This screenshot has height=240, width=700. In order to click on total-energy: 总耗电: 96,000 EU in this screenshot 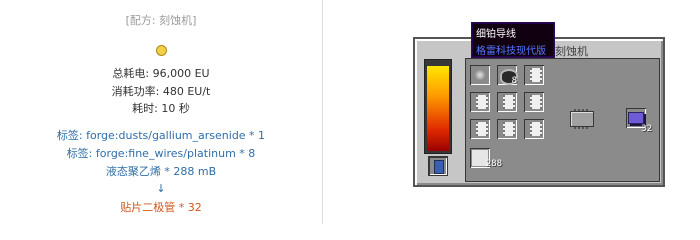, I will do `click(161, 73)`.